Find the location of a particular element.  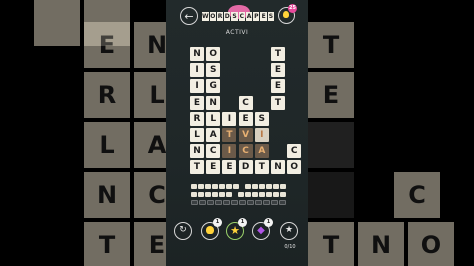

logo-letter: C is located at coordinates (241, 16).